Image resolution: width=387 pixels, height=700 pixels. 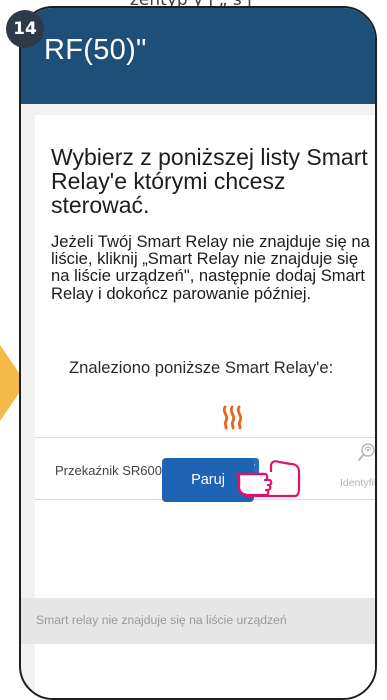 I want to click on header-title: RF(50)", so click(x=95, y=50).